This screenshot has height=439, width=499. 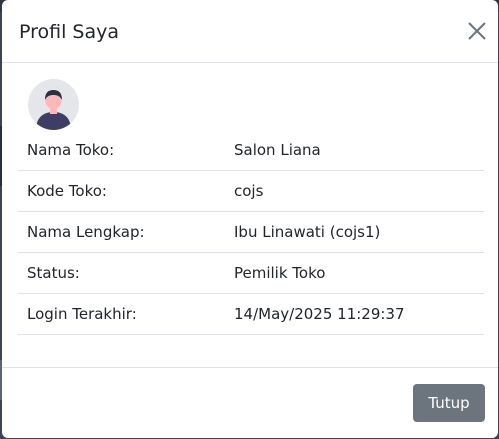 What do you see at coordinates (477, 31) in the screenshot?
I see `close-icon` at bounding box center [477, 31].